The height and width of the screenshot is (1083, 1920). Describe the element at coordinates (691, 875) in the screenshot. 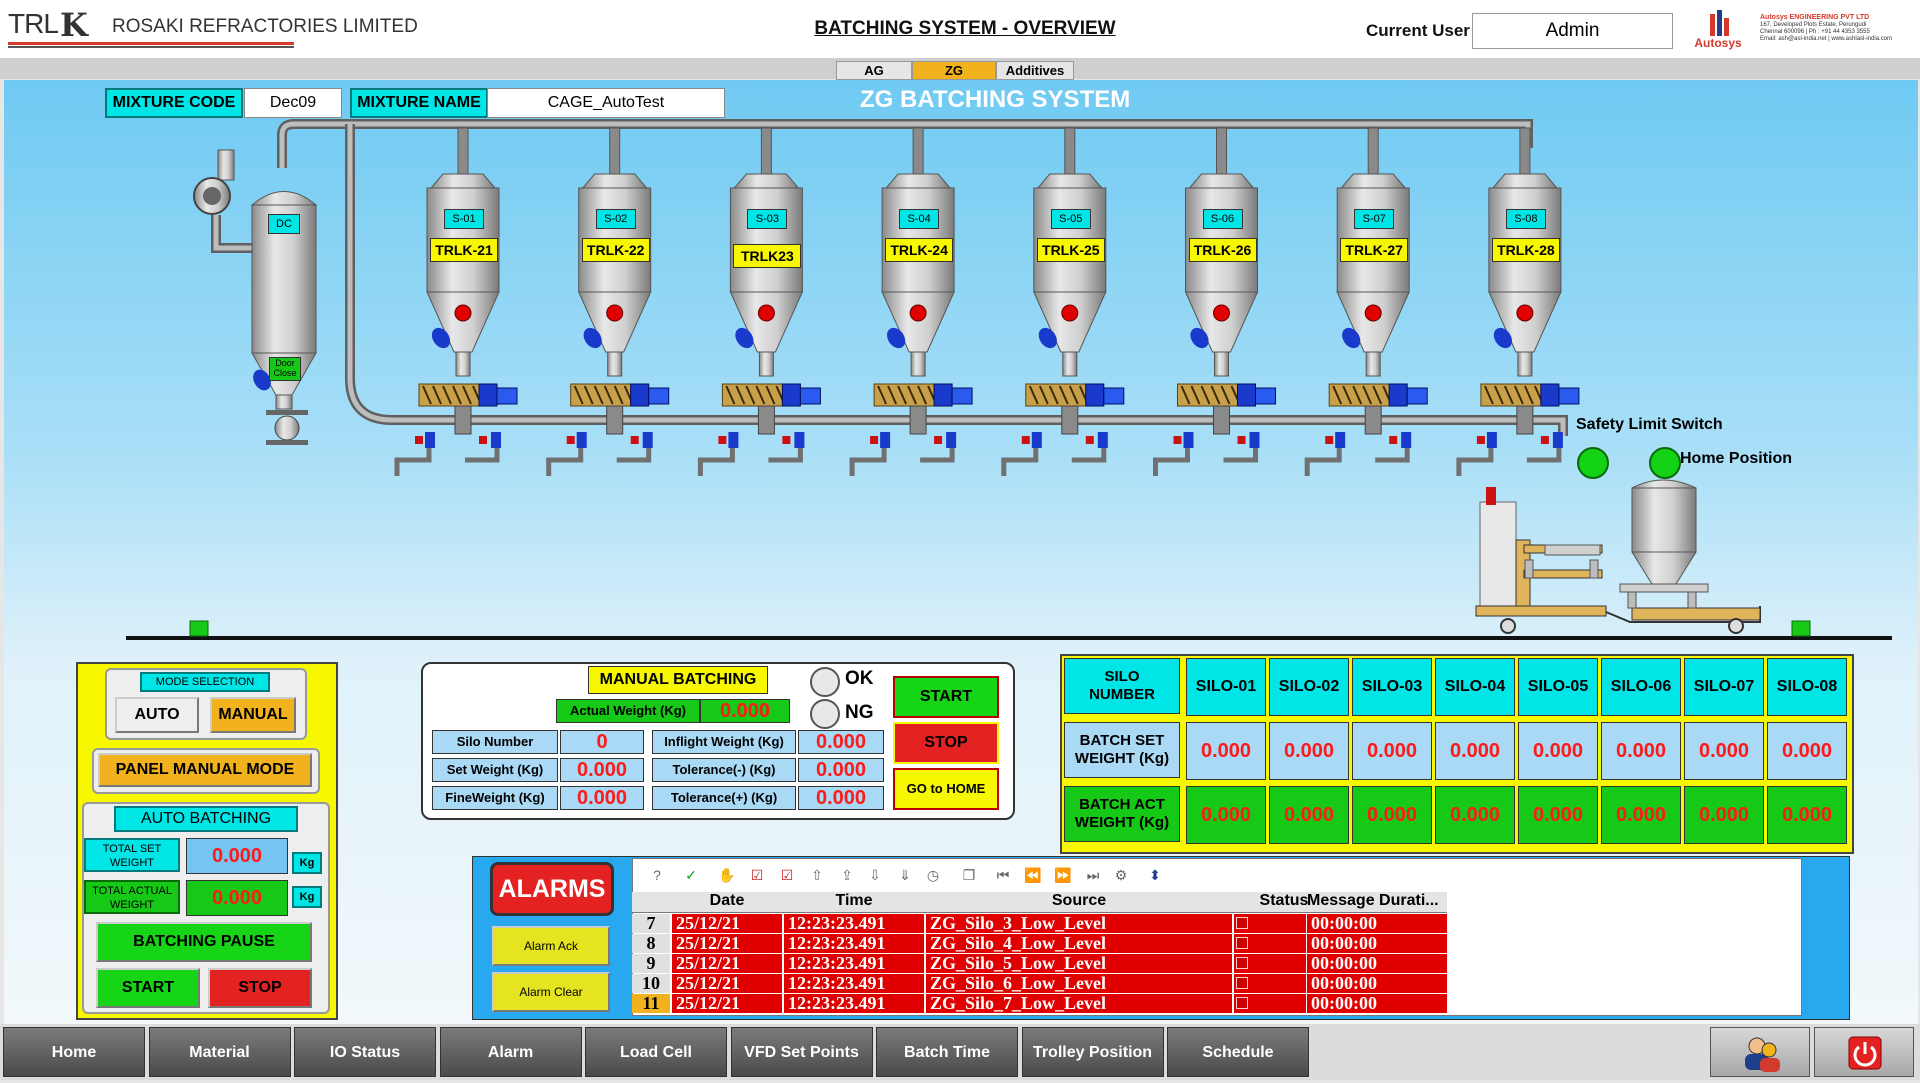

I see `acknowledge-icon: ✓` at that location.